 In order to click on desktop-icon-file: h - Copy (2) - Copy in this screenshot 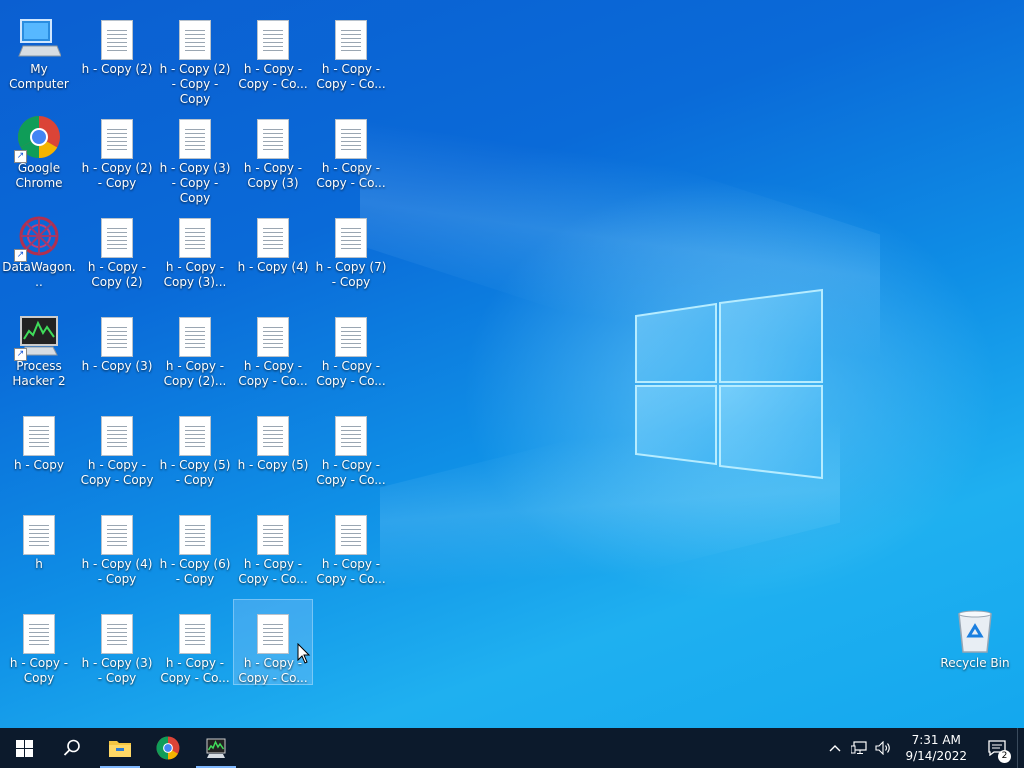, I will do `click(117, 151)`.